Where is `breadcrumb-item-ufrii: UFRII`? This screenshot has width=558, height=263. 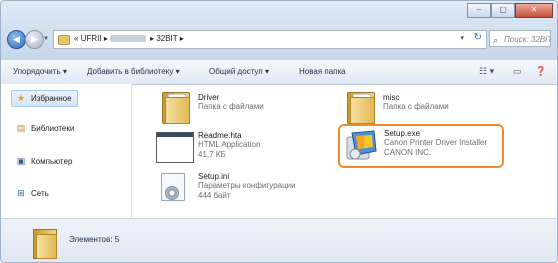
breadcrumb-item-ufrii: UFRII is located at coordinates (91, 38).